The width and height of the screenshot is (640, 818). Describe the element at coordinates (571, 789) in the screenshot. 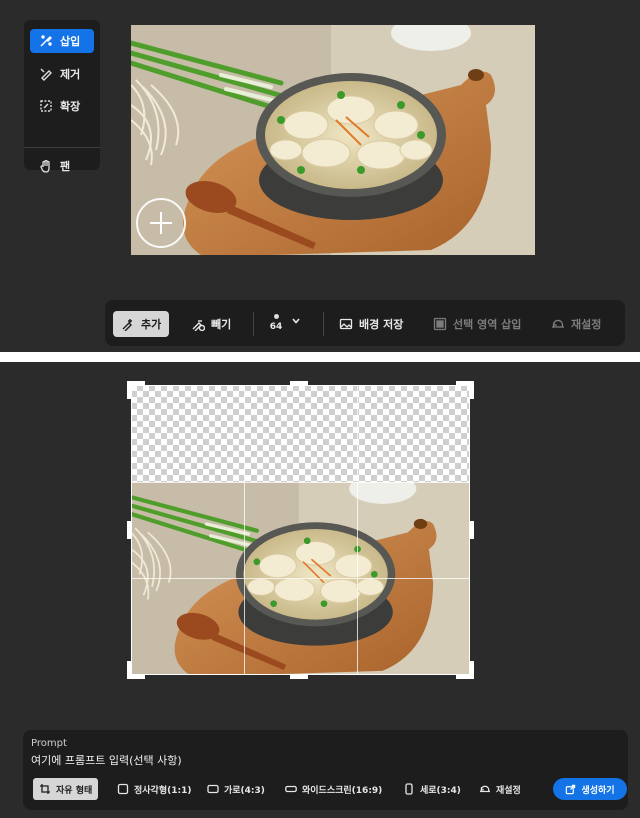

I see `generate-icon` at that location.